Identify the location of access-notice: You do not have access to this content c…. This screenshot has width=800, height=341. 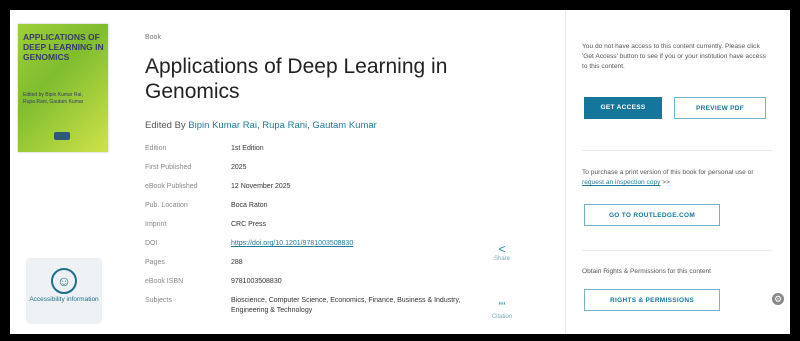
(674, 56).